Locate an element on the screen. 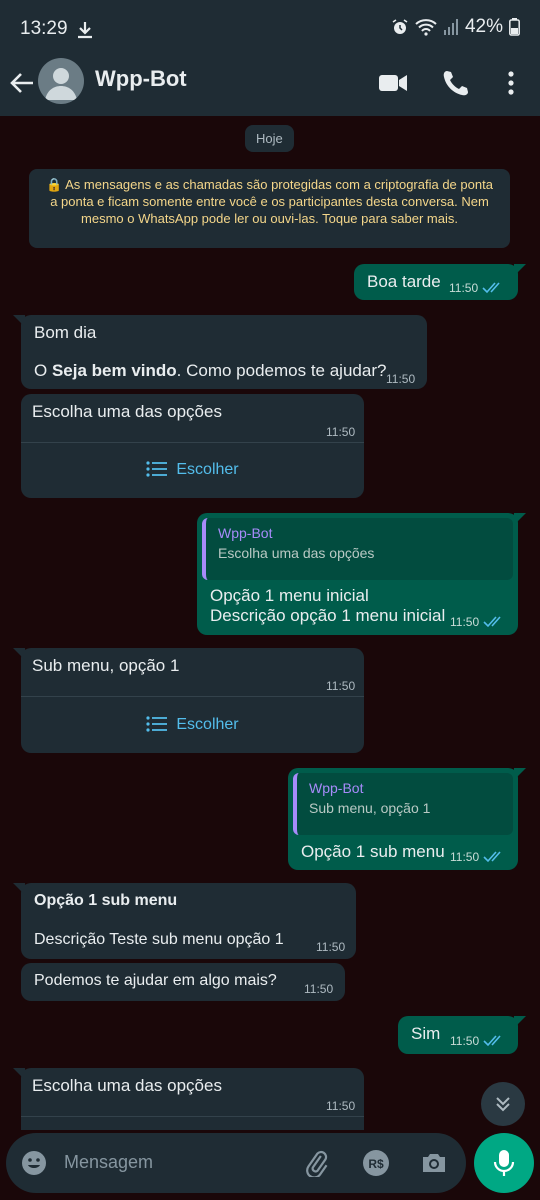 The image size is (540, 1200). quoted-text: Sub menu, opção 1 is located at coordinates (370, 808).